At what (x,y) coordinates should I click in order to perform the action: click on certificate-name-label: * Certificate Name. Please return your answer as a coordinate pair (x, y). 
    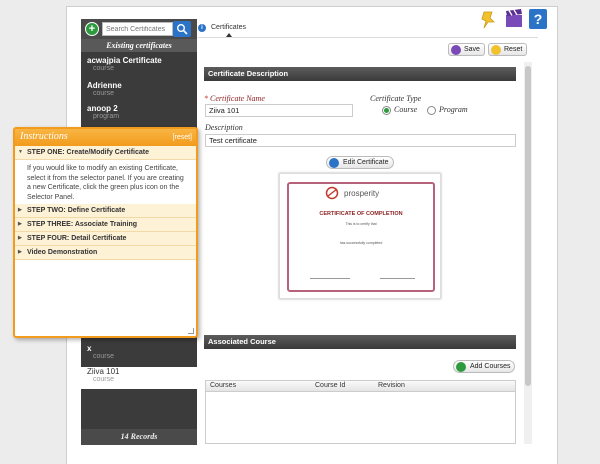
    Looking at the image, I should click on (234, 98).